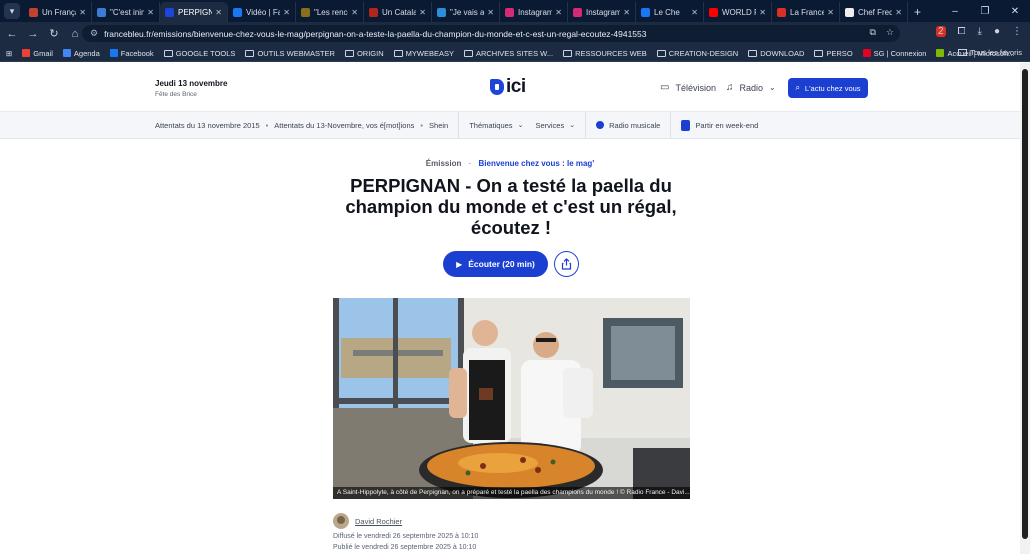  What do you see at coordinates (776, 53) in the screenshot?
I see `bookmark-item: DOWNLOAD` at bounding box center [776, 53].